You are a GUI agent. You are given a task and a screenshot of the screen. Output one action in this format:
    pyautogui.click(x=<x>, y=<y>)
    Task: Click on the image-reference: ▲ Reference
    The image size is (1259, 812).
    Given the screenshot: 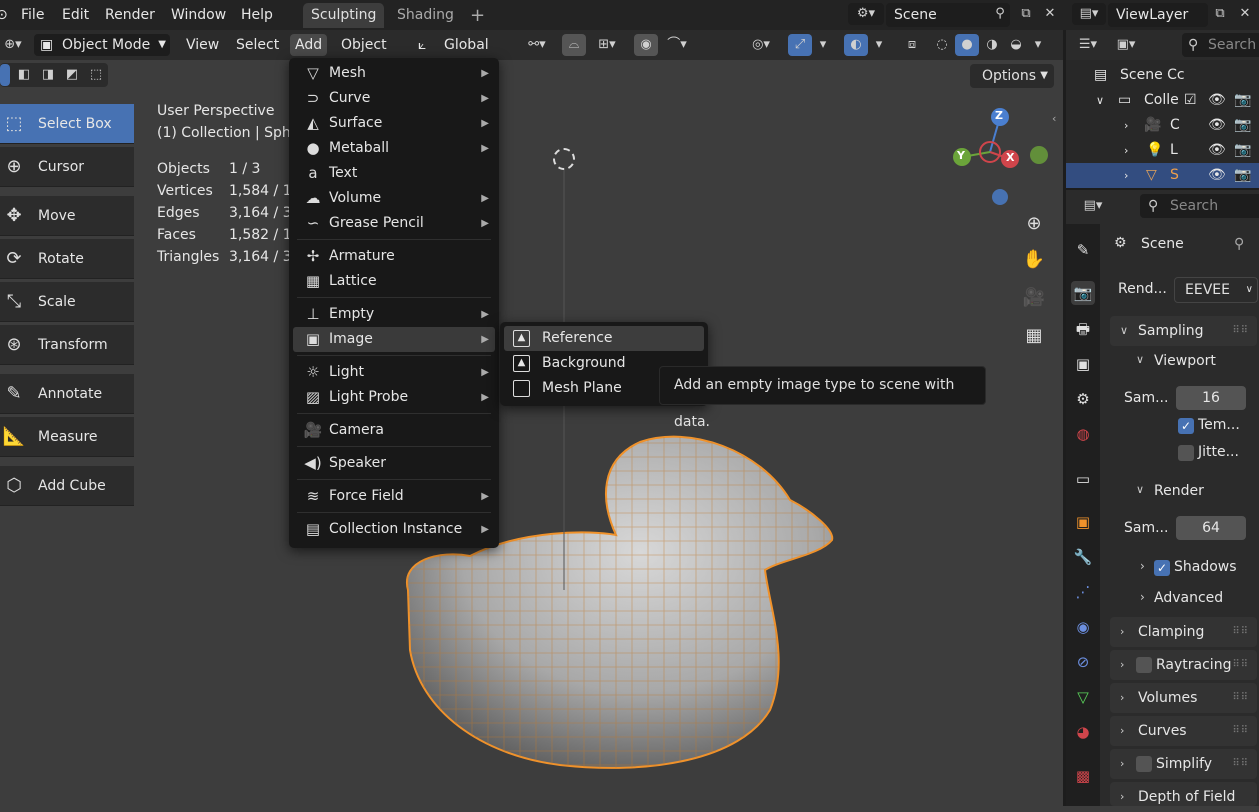 What is the action you would take?
    pyautogui.click(x=604, y=338)
    